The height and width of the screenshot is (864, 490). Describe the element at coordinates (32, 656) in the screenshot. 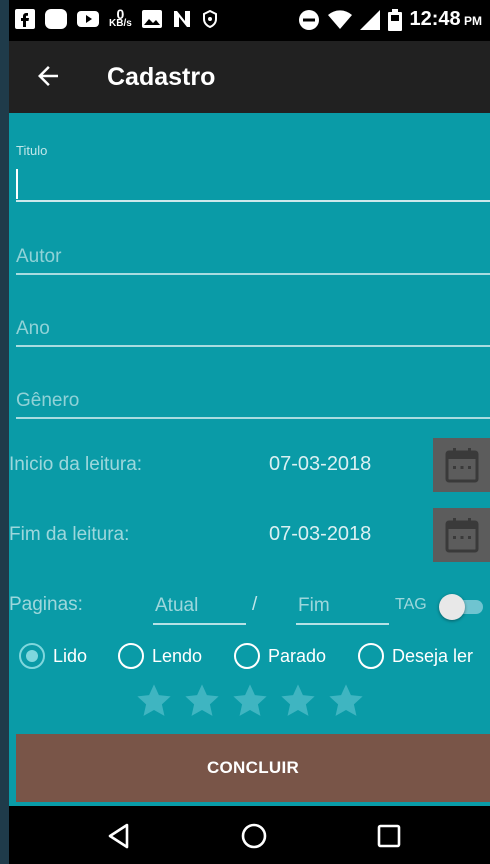

I see `radio-checked-indicator` at that location.